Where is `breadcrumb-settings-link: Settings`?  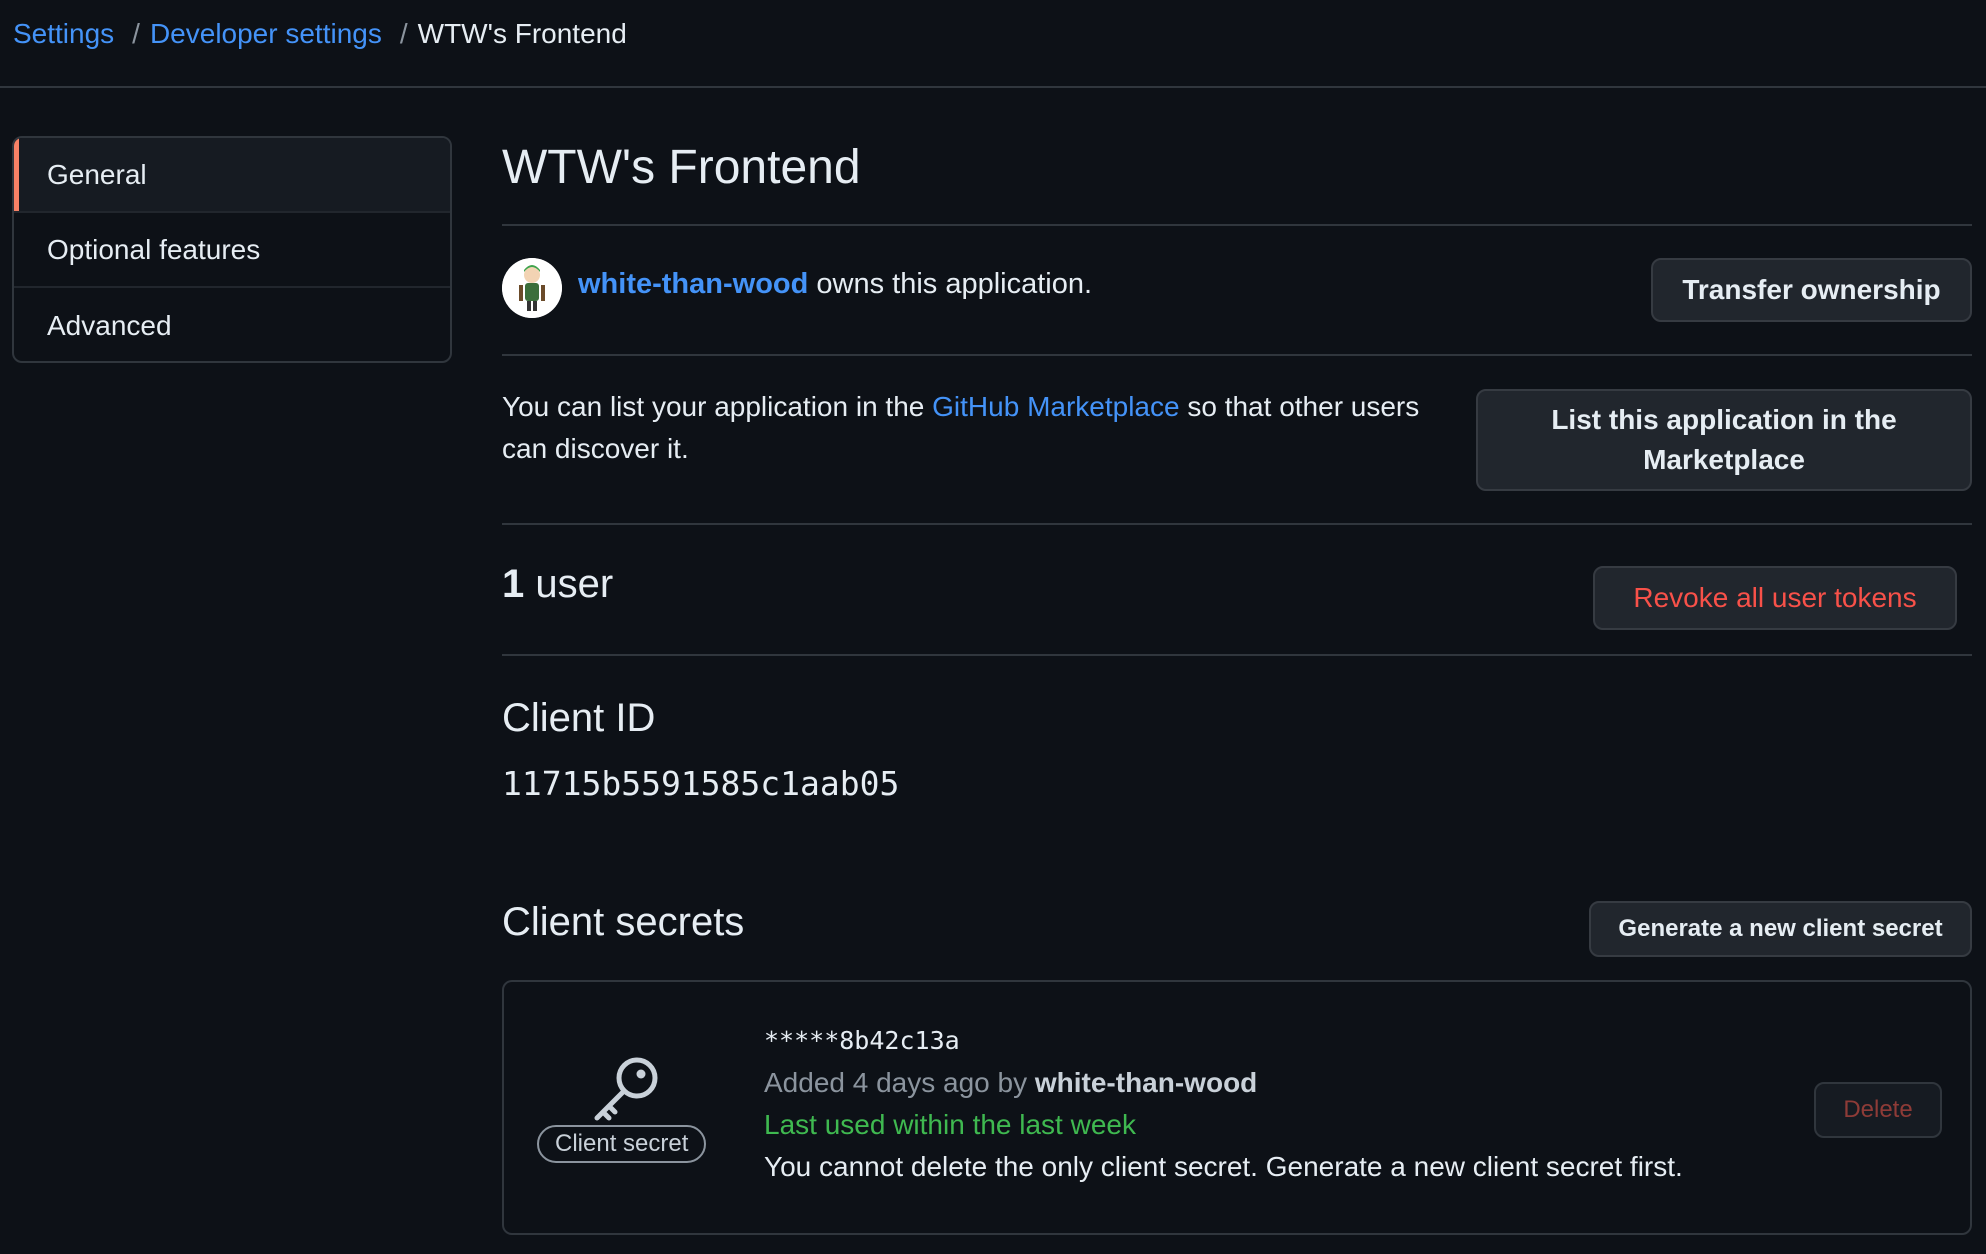 breadcrumb-settings-link: Settings is located at coordinates (63, 34).